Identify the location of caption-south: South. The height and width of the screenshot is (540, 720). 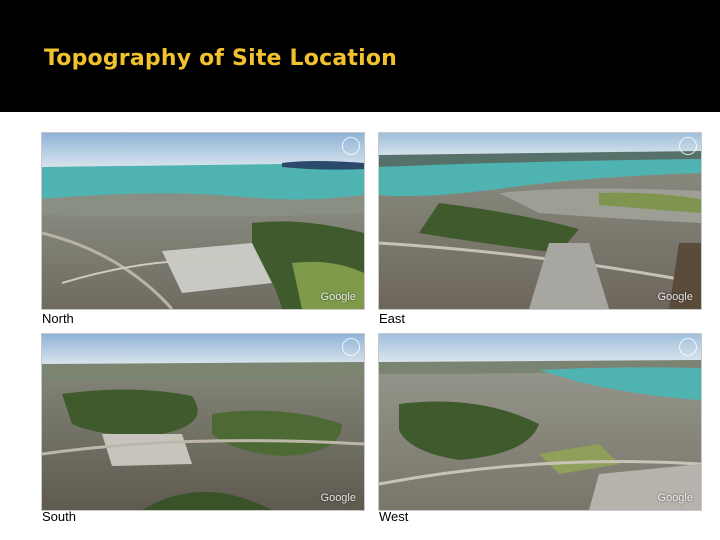
(59, 516).